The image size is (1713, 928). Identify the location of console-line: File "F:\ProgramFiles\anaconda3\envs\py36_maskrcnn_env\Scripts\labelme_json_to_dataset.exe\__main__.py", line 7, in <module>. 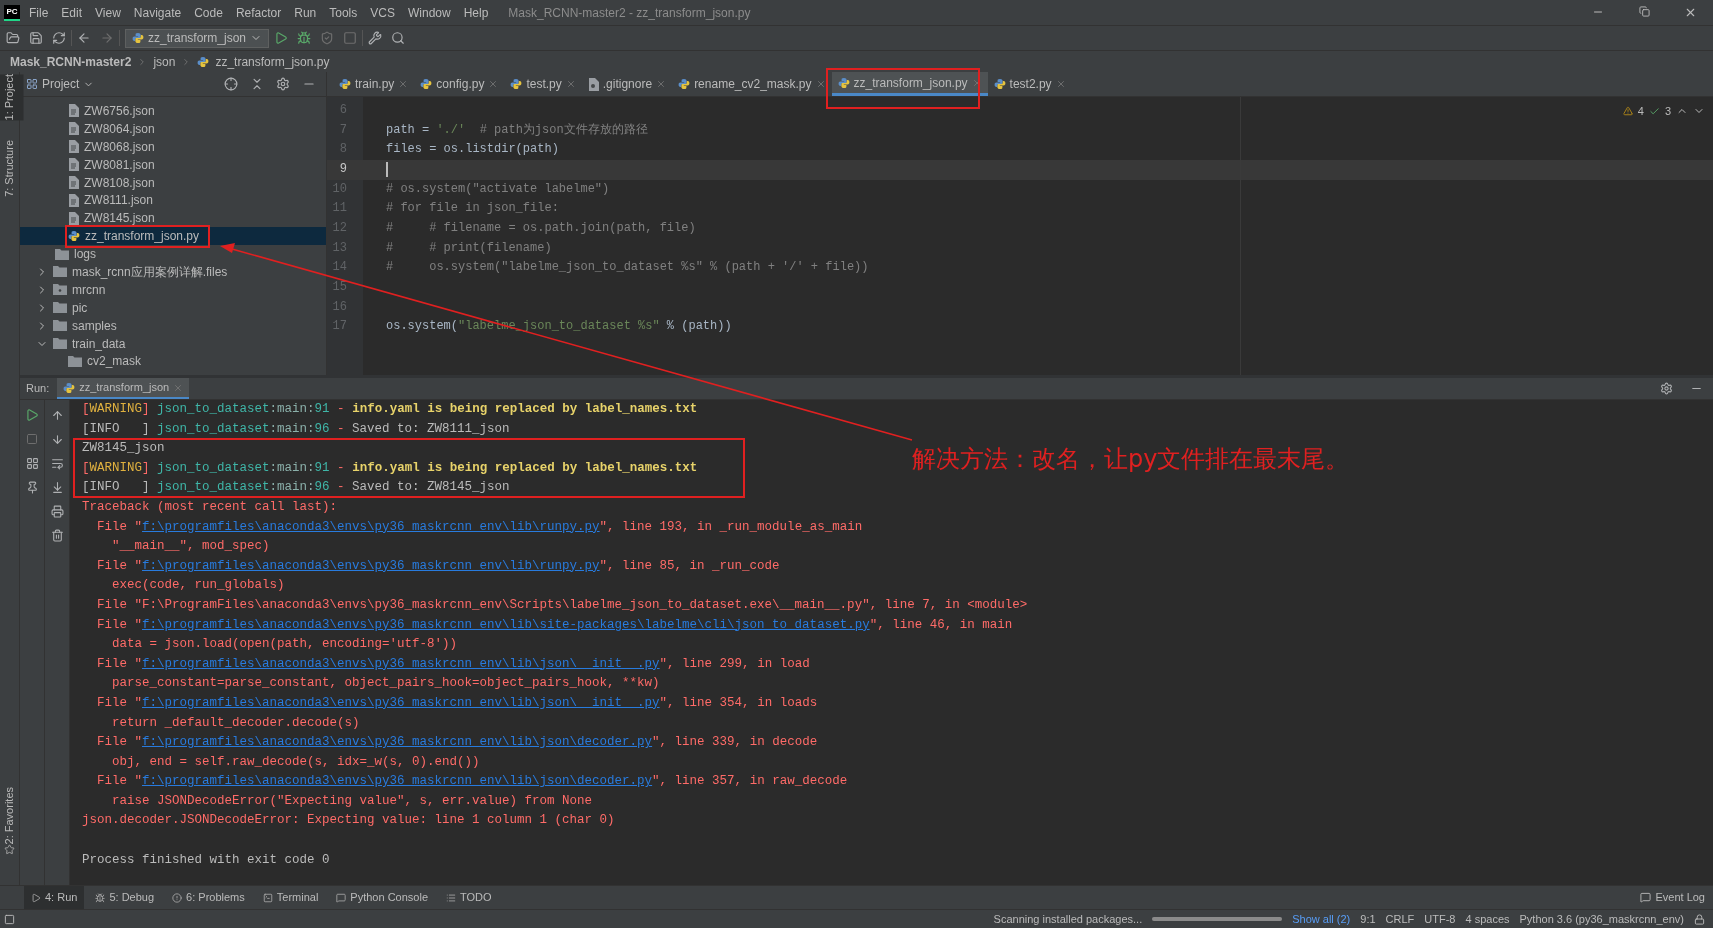
(562, 605).